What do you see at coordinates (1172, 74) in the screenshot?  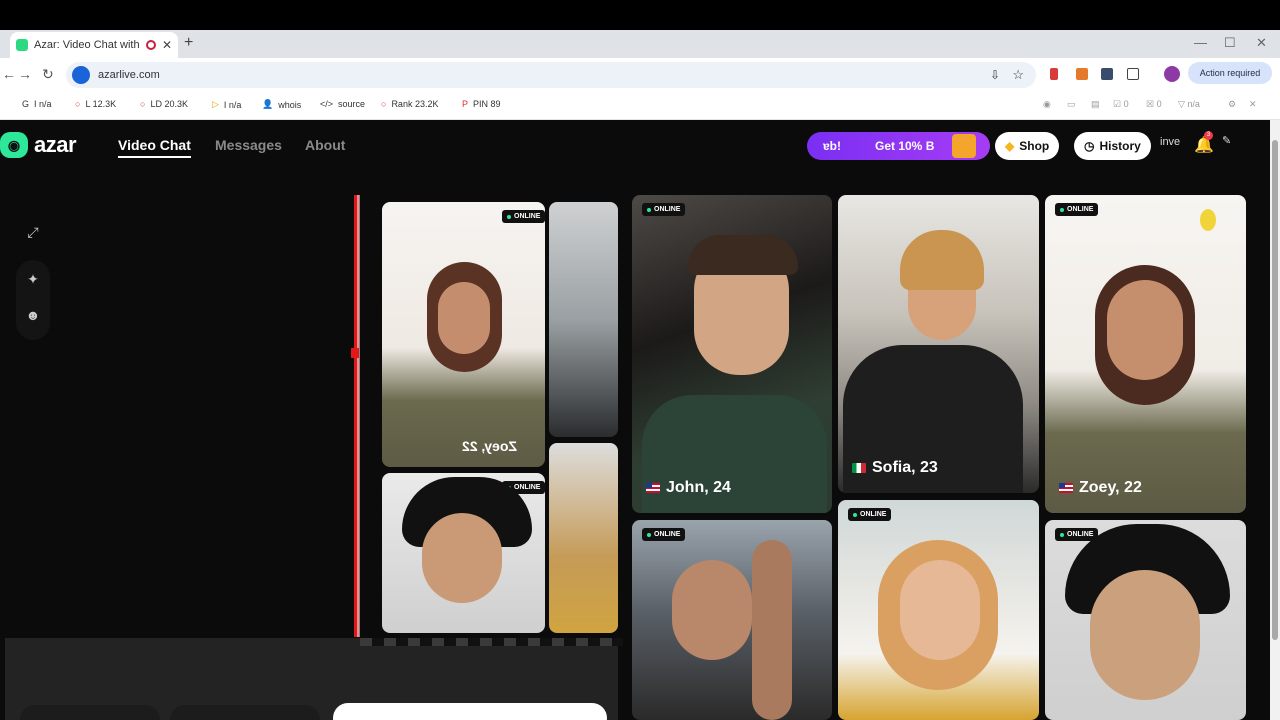 I see `profile-avatar` at bounding box center [1172, 74].